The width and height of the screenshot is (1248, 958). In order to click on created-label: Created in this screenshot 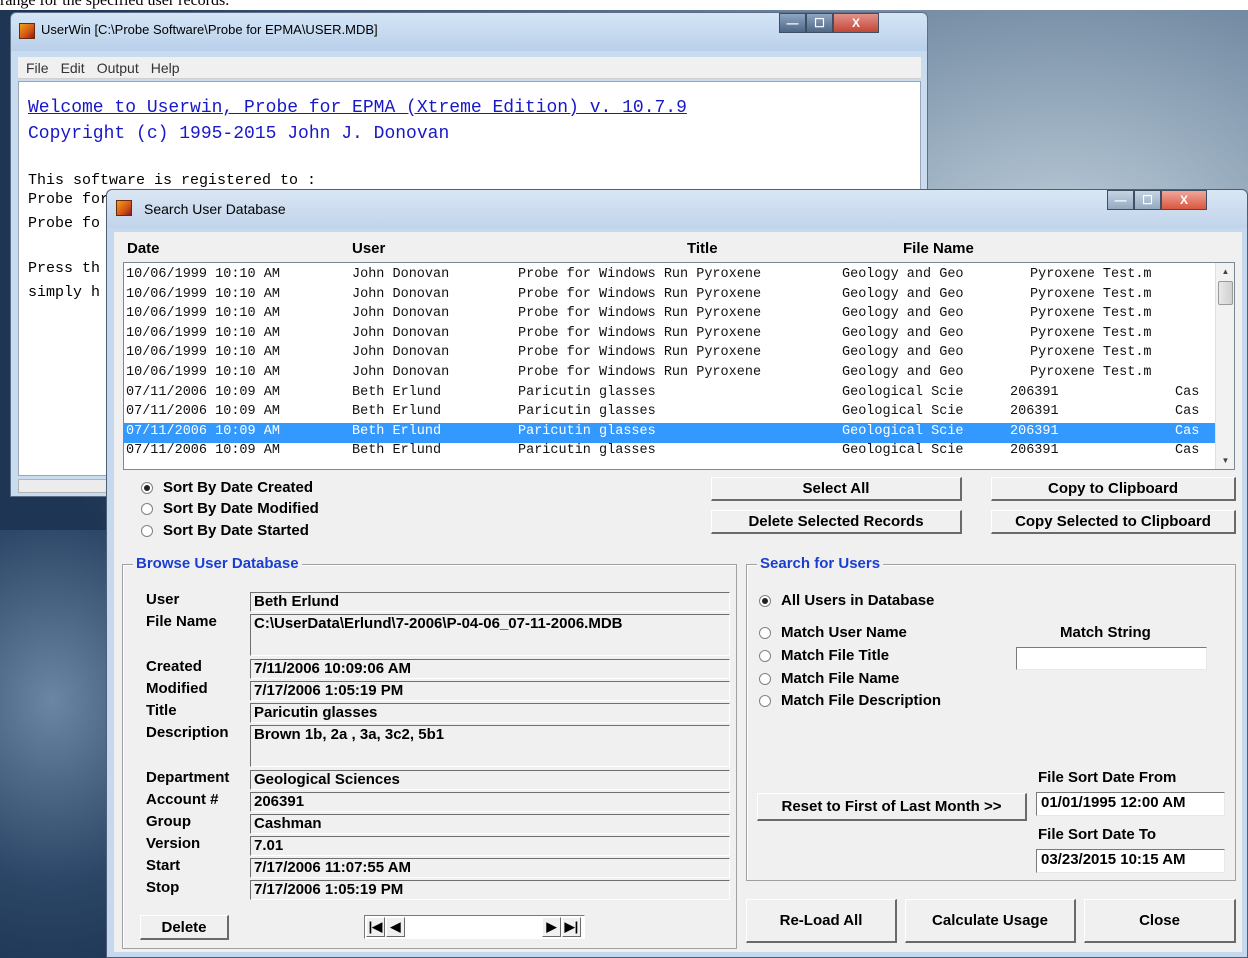, I will do `click(174, 666)`.